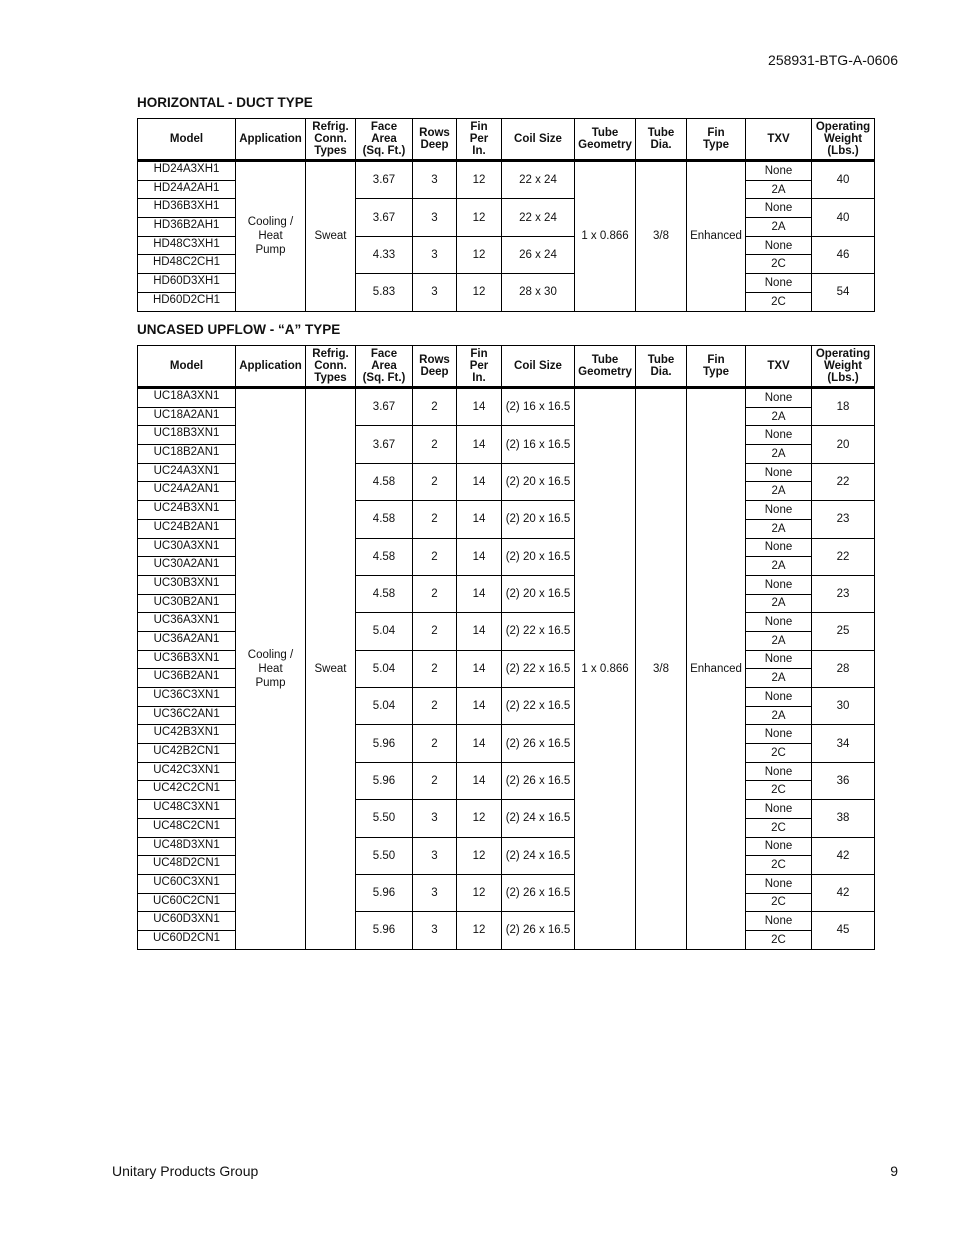 This screenshot has width=954, height=1235. What do you see at coordinates (538, 444) in the screenshot?
I see `coil-size-cell: (2) 16 x 16.5` at bounding box center [538, 444].